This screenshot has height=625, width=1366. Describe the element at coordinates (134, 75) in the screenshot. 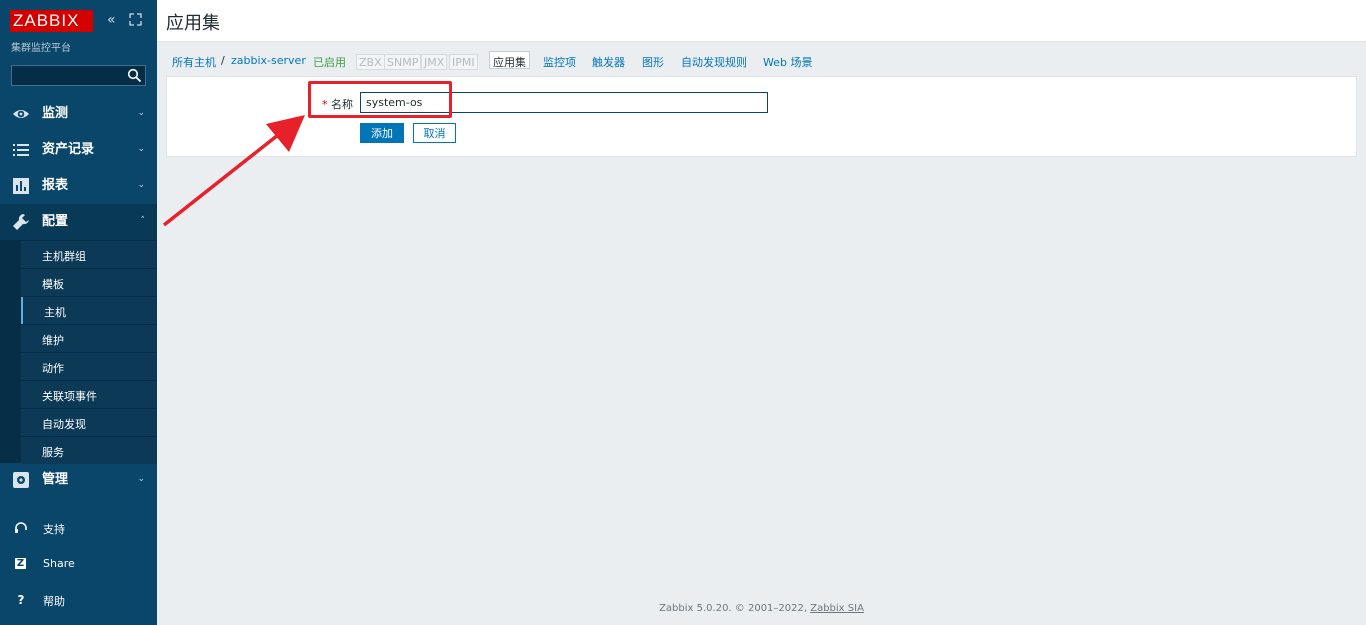

I see `search-icon` at that location.